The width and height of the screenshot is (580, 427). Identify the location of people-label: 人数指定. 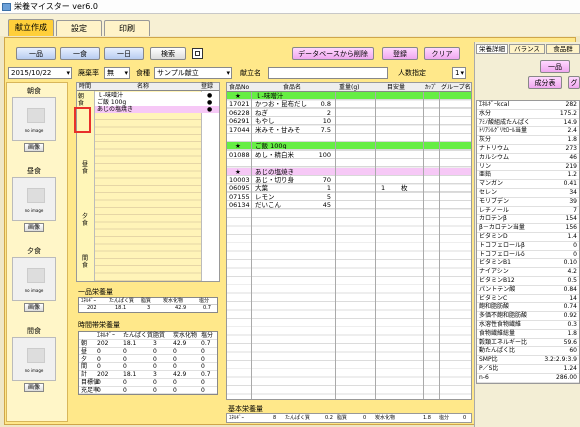
(412, 73).